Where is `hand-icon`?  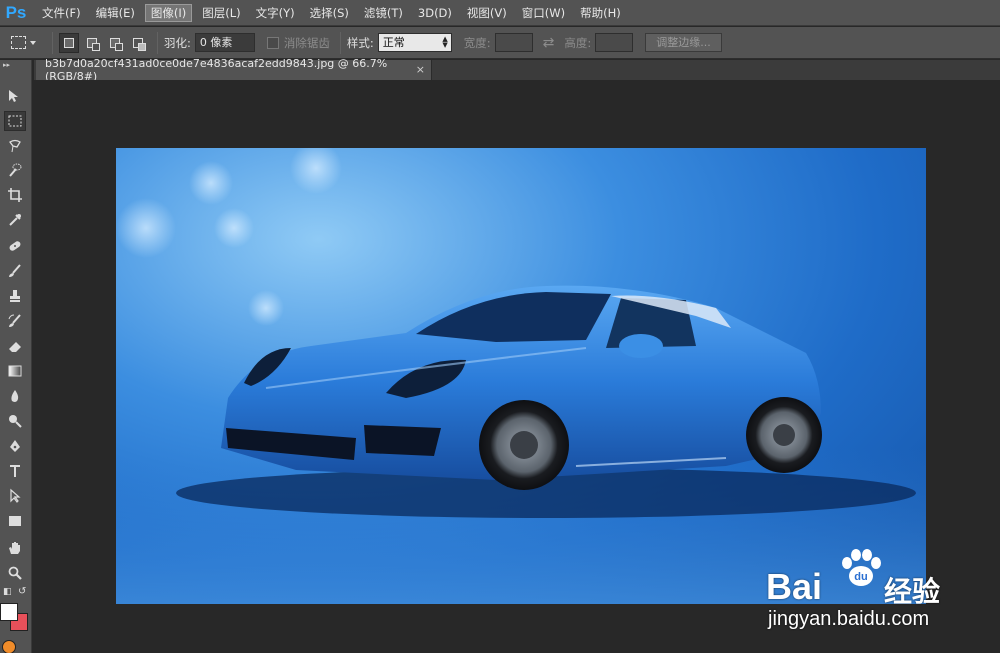 hand-icon is located at coordinates (14, 548).